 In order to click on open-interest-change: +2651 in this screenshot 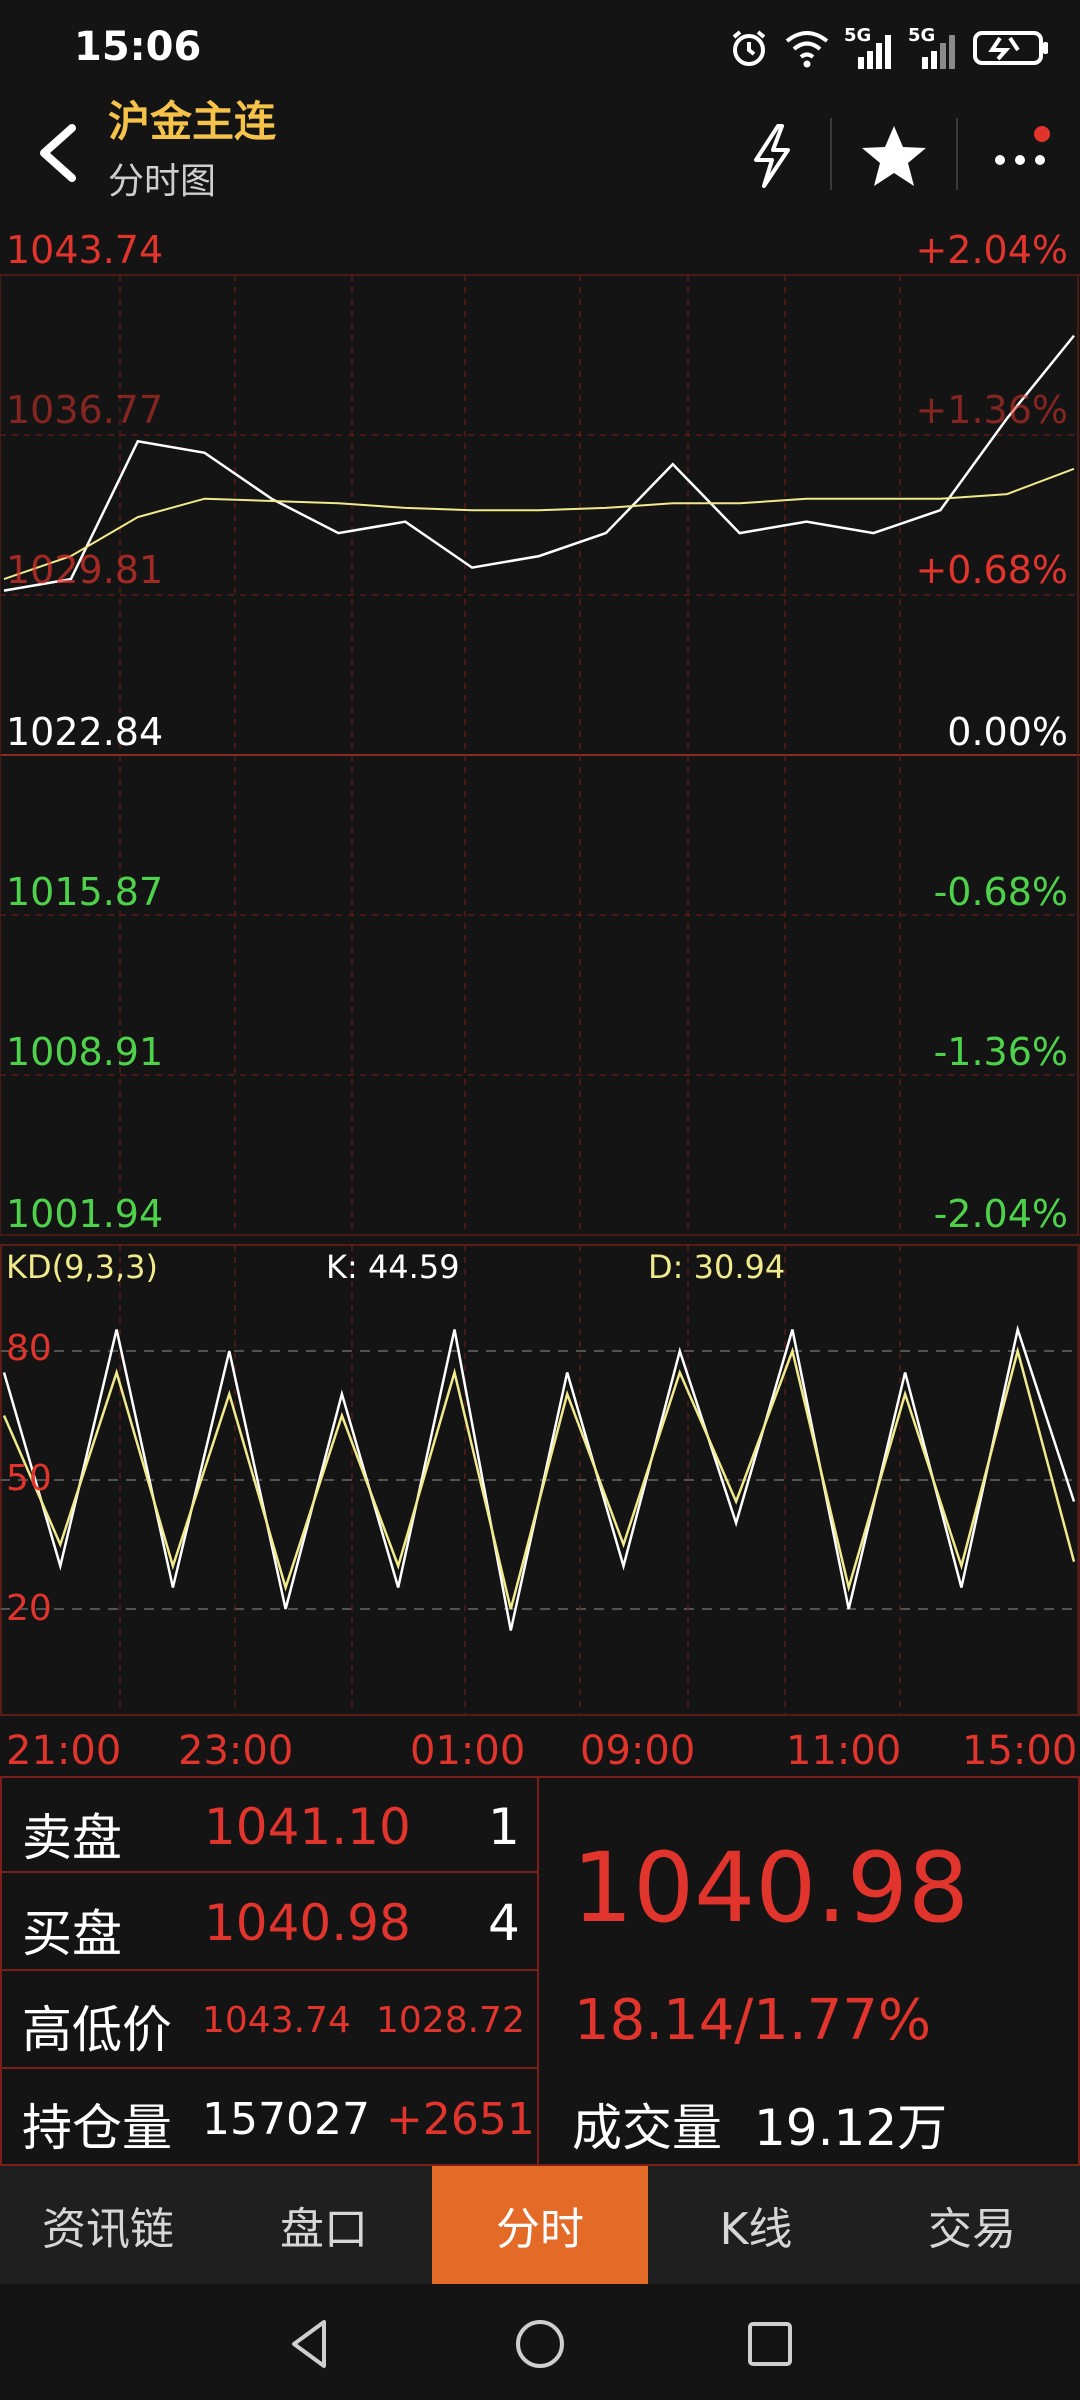, I will do `click(460, 2119)`.